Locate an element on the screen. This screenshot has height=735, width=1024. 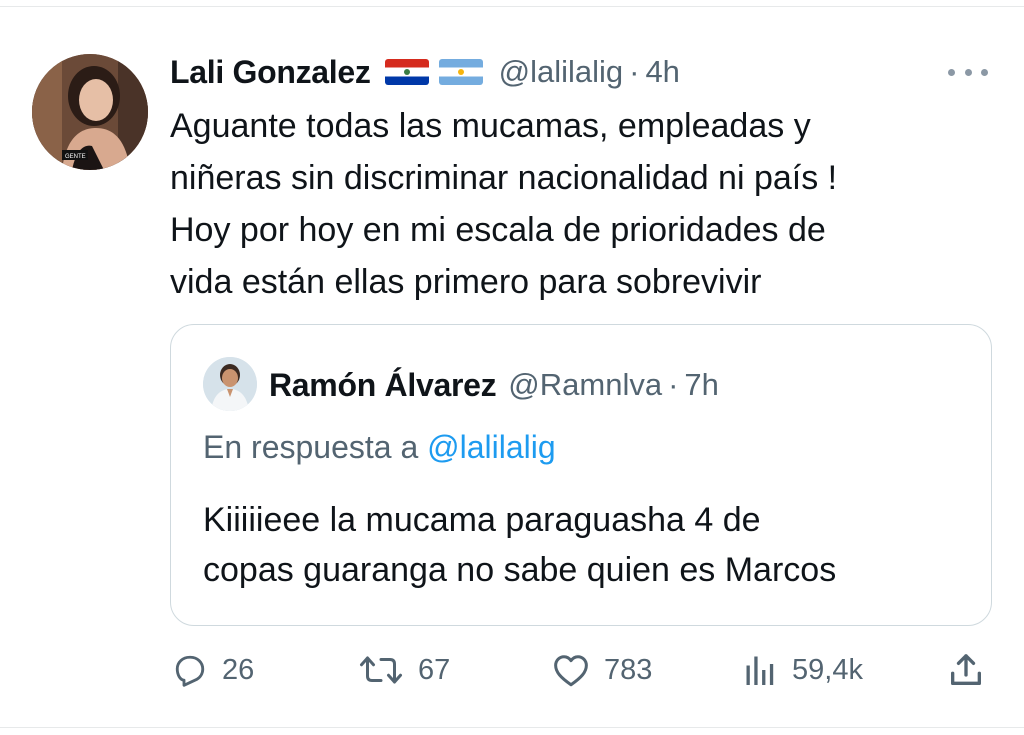
share-button is located at coordinates (966, 670).